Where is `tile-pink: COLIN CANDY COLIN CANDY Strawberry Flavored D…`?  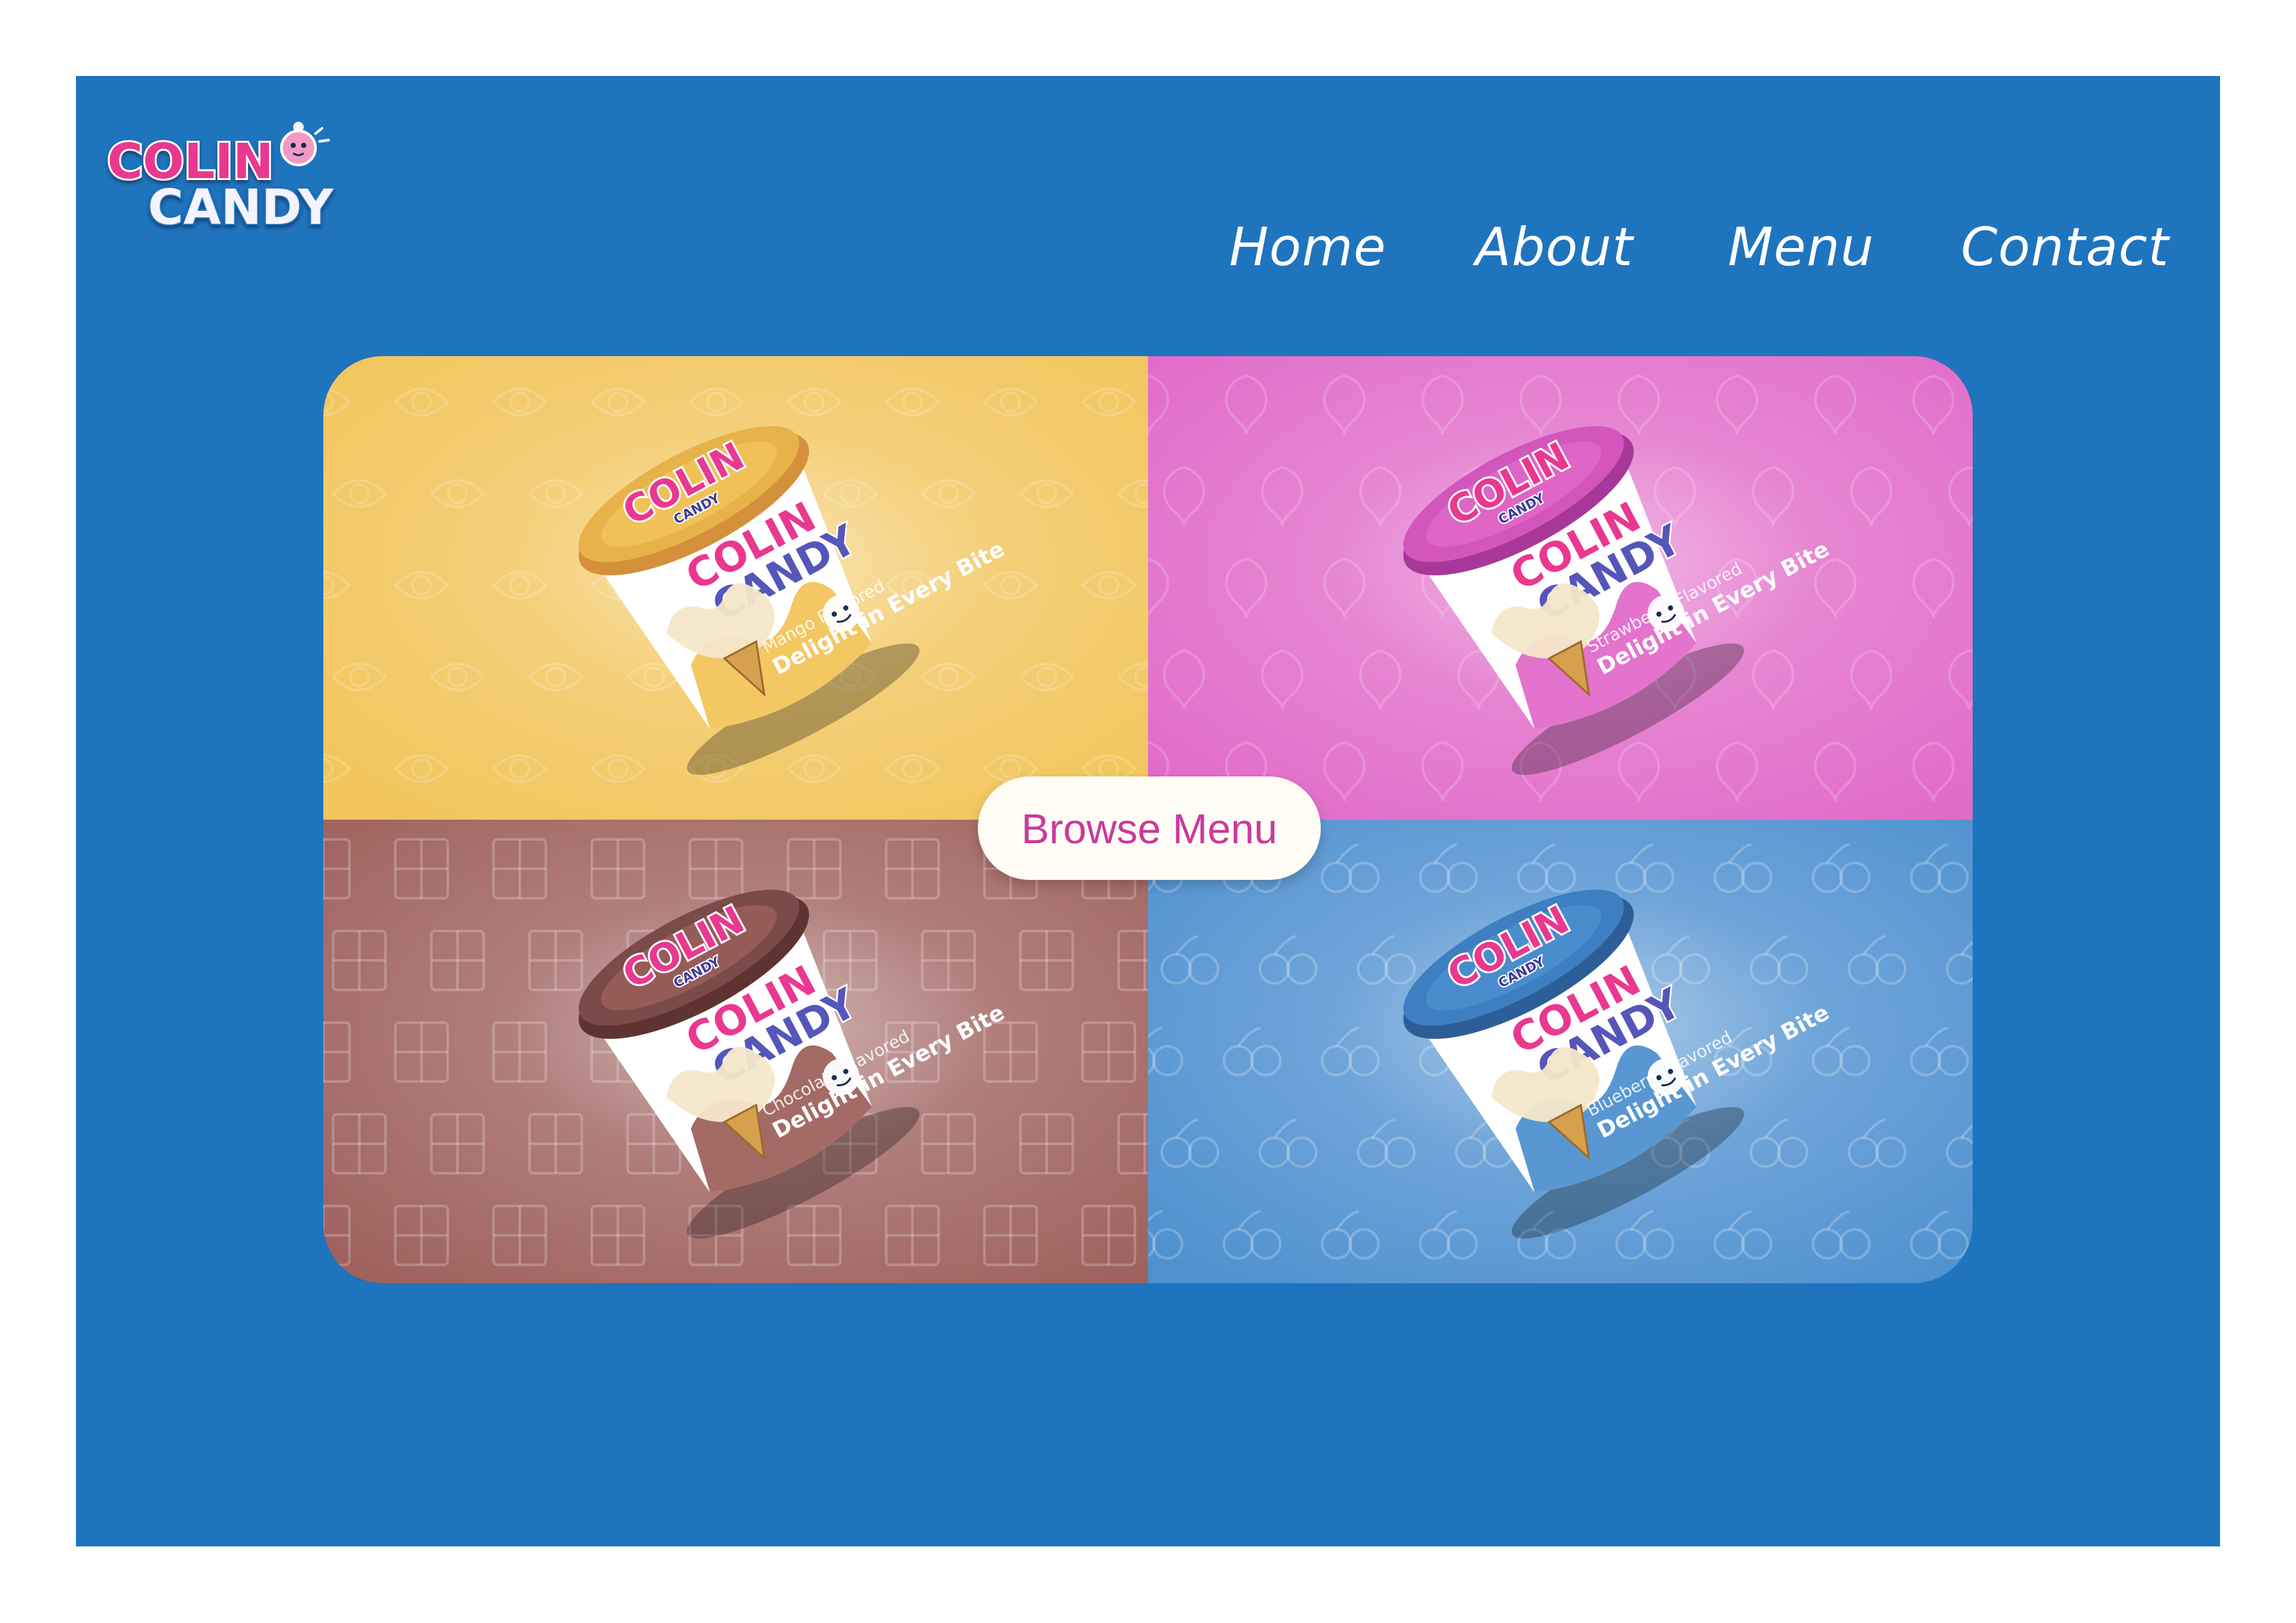
tile-pink: COLIN CANDY COLIN CANDY Strawberry Flavored D… is located at coordinates (1560, 588).